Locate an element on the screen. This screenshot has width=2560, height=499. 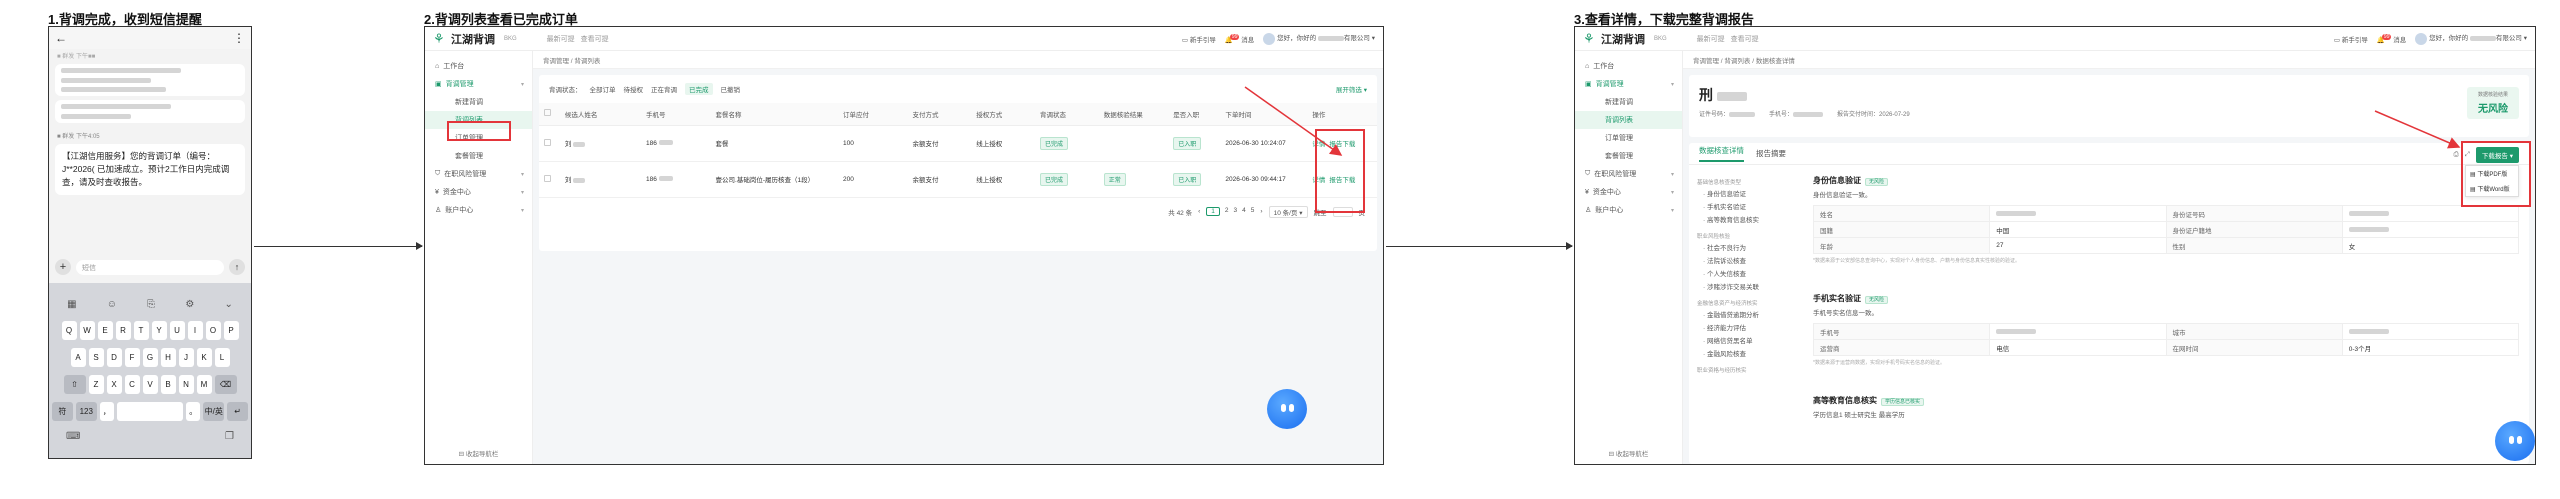
key-s: S is located at coordinates (96, 357).